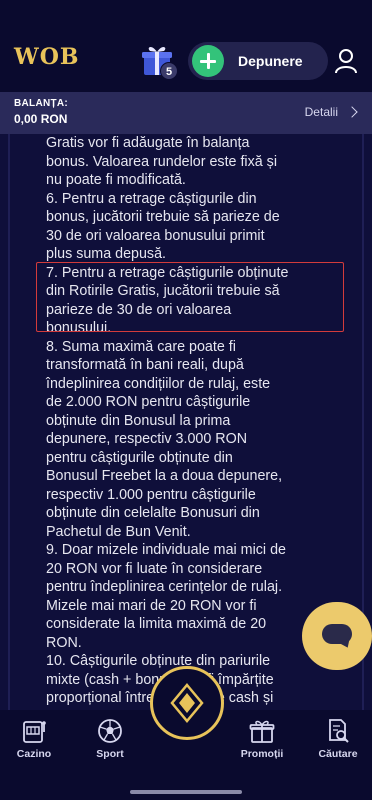 This screenshot has width=372, height=800. What do you see at coordinates (110, 754) in the screenshot?
I see `nav-label-sport: Sport` at bounding box center [110, 754].